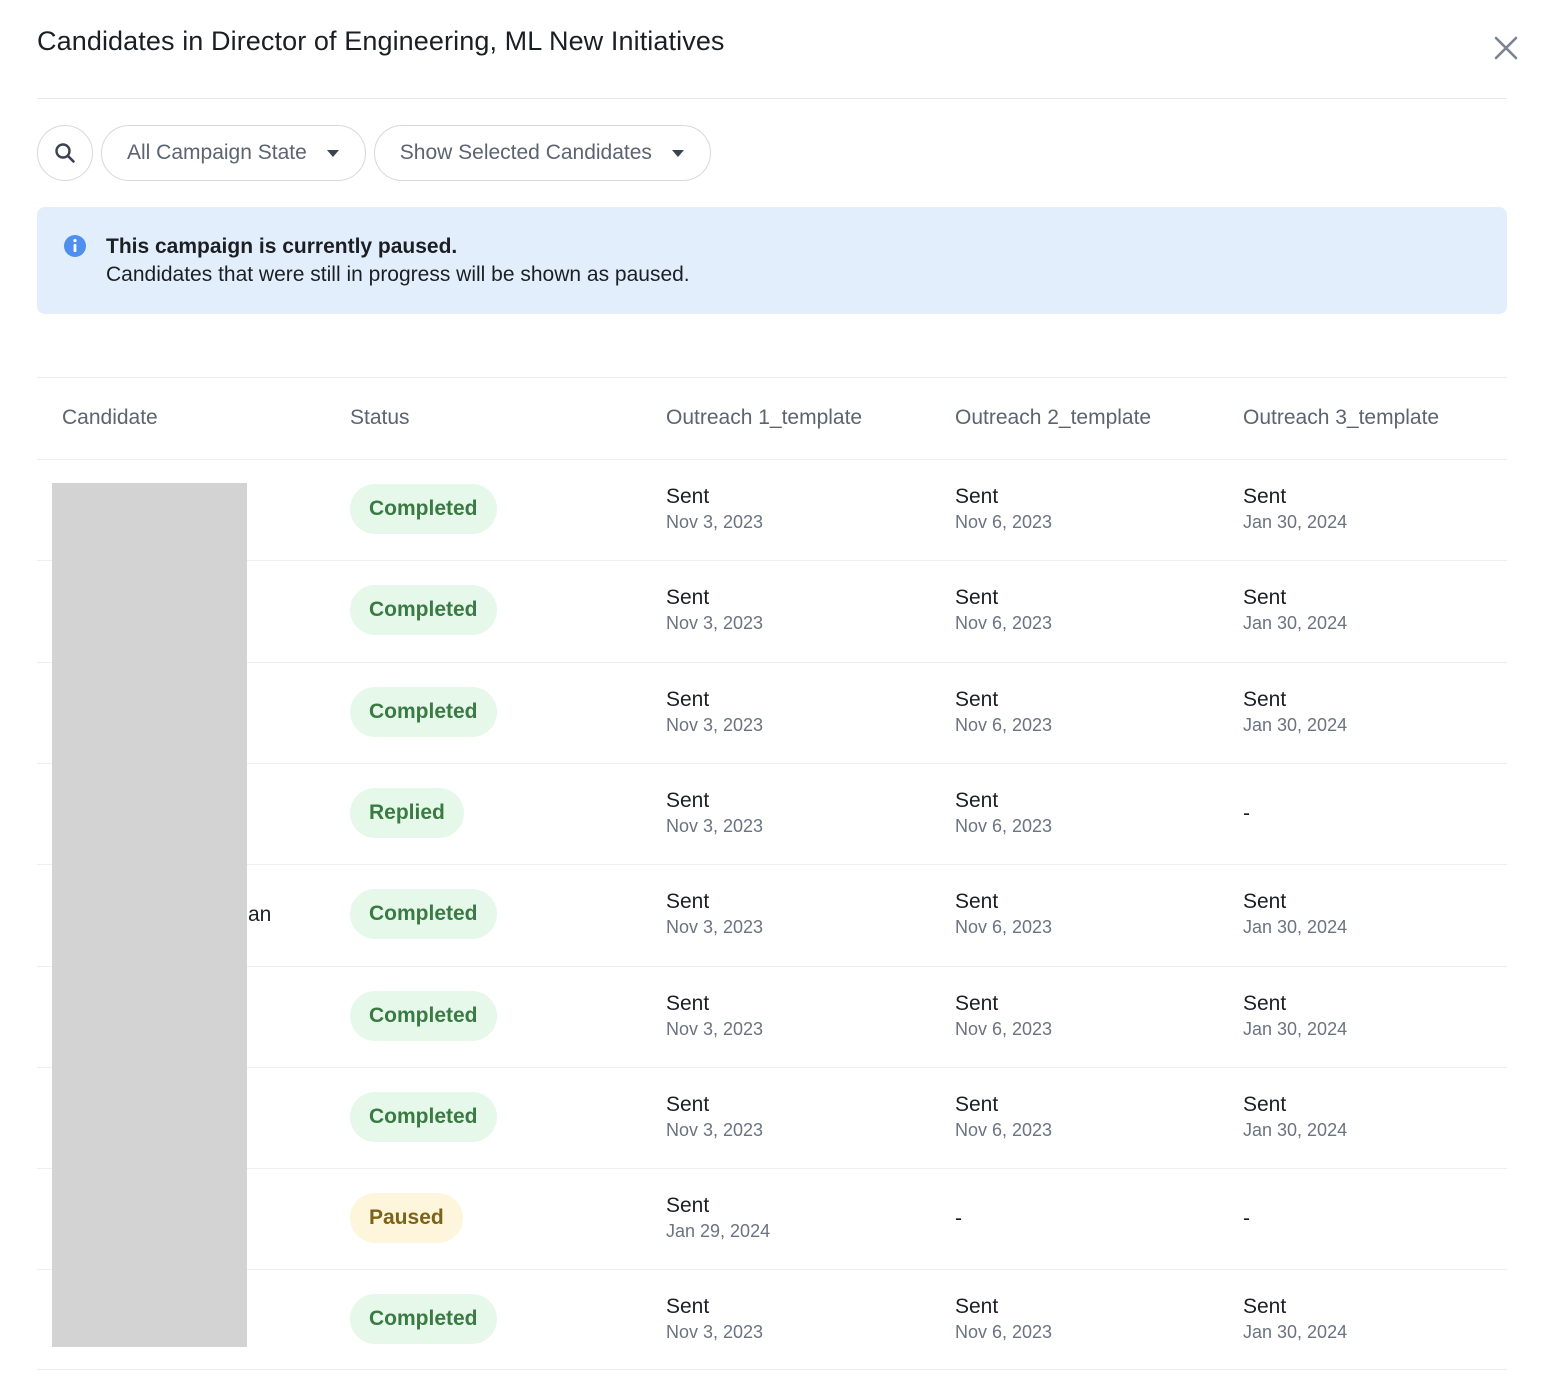  I want to click on table-row: Replied Sent Nov 3, 2023 Sent Nov 6, 2023 -, so click(772, 813).